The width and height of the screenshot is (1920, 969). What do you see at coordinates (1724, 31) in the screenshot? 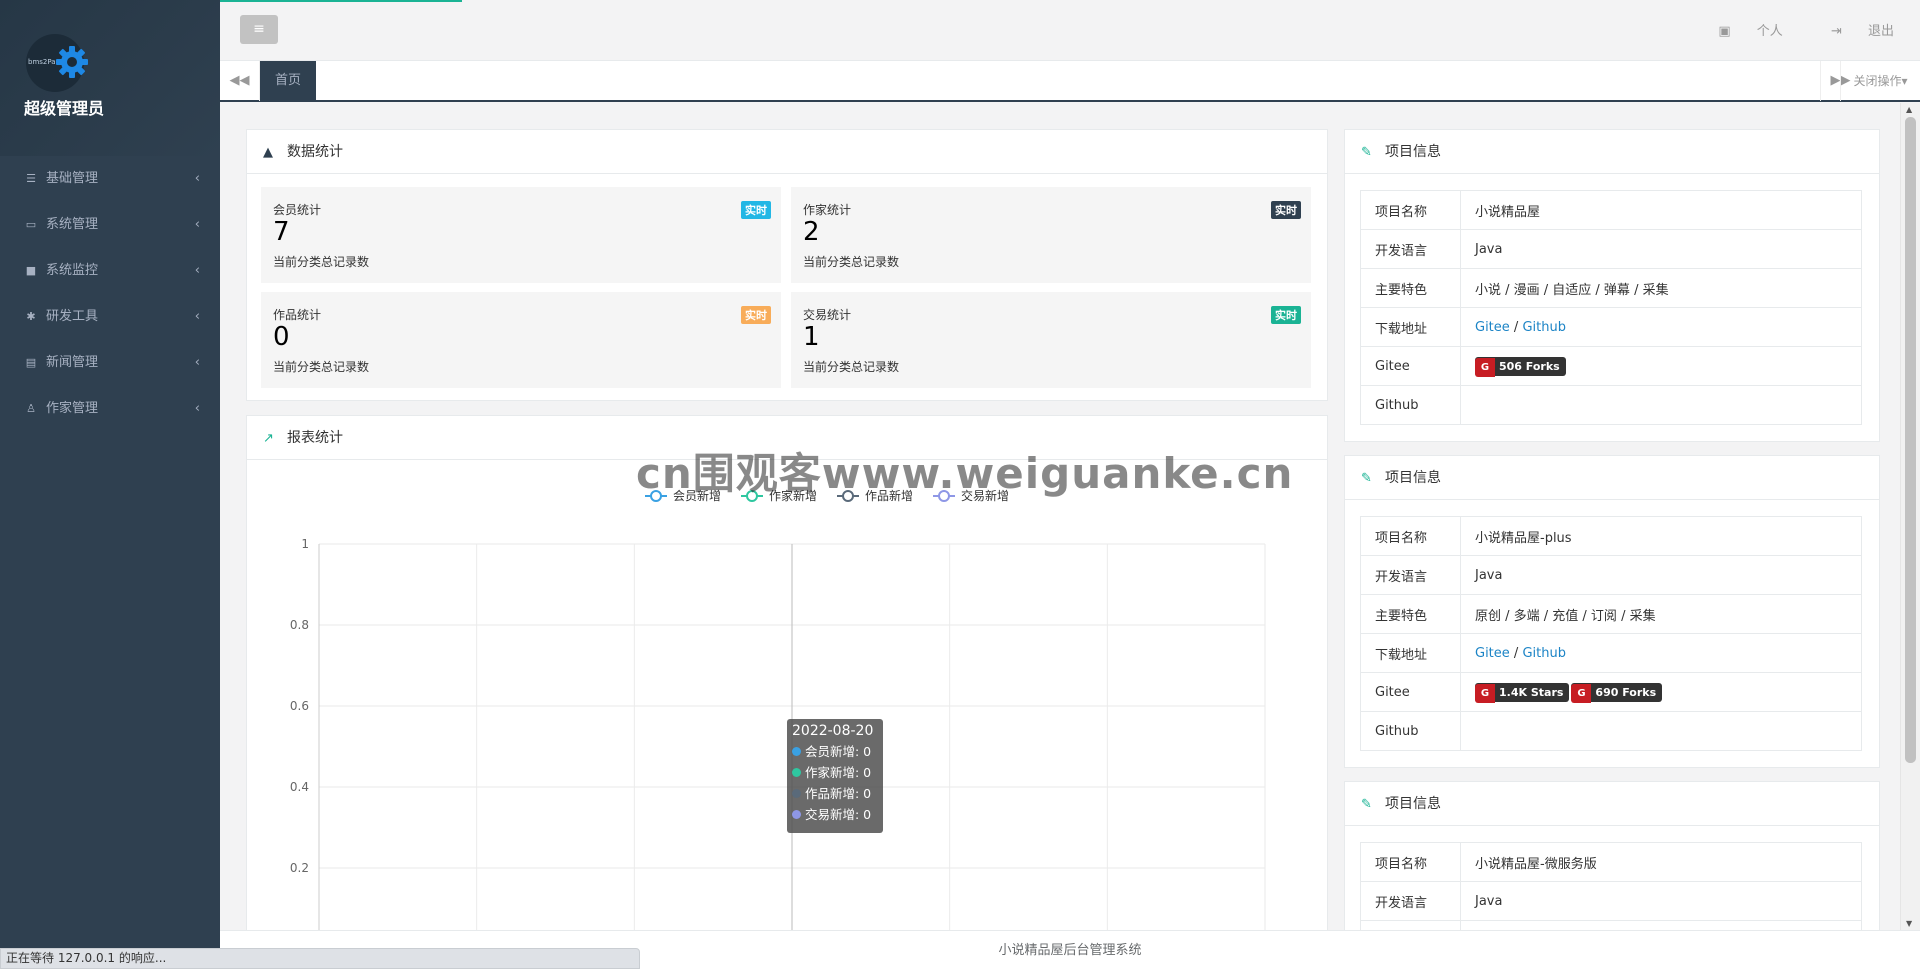
I see `id-card-icon: ▣` at bounding box center [1724, 31].